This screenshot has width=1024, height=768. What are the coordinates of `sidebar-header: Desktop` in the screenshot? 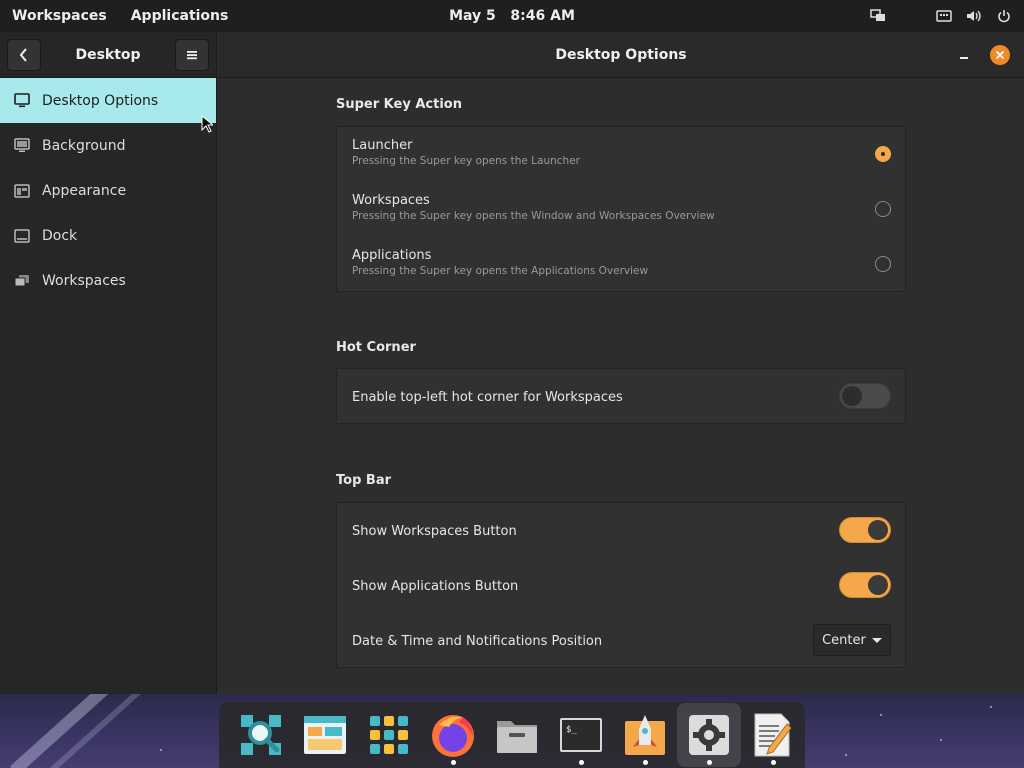 It's located at (108, 55).